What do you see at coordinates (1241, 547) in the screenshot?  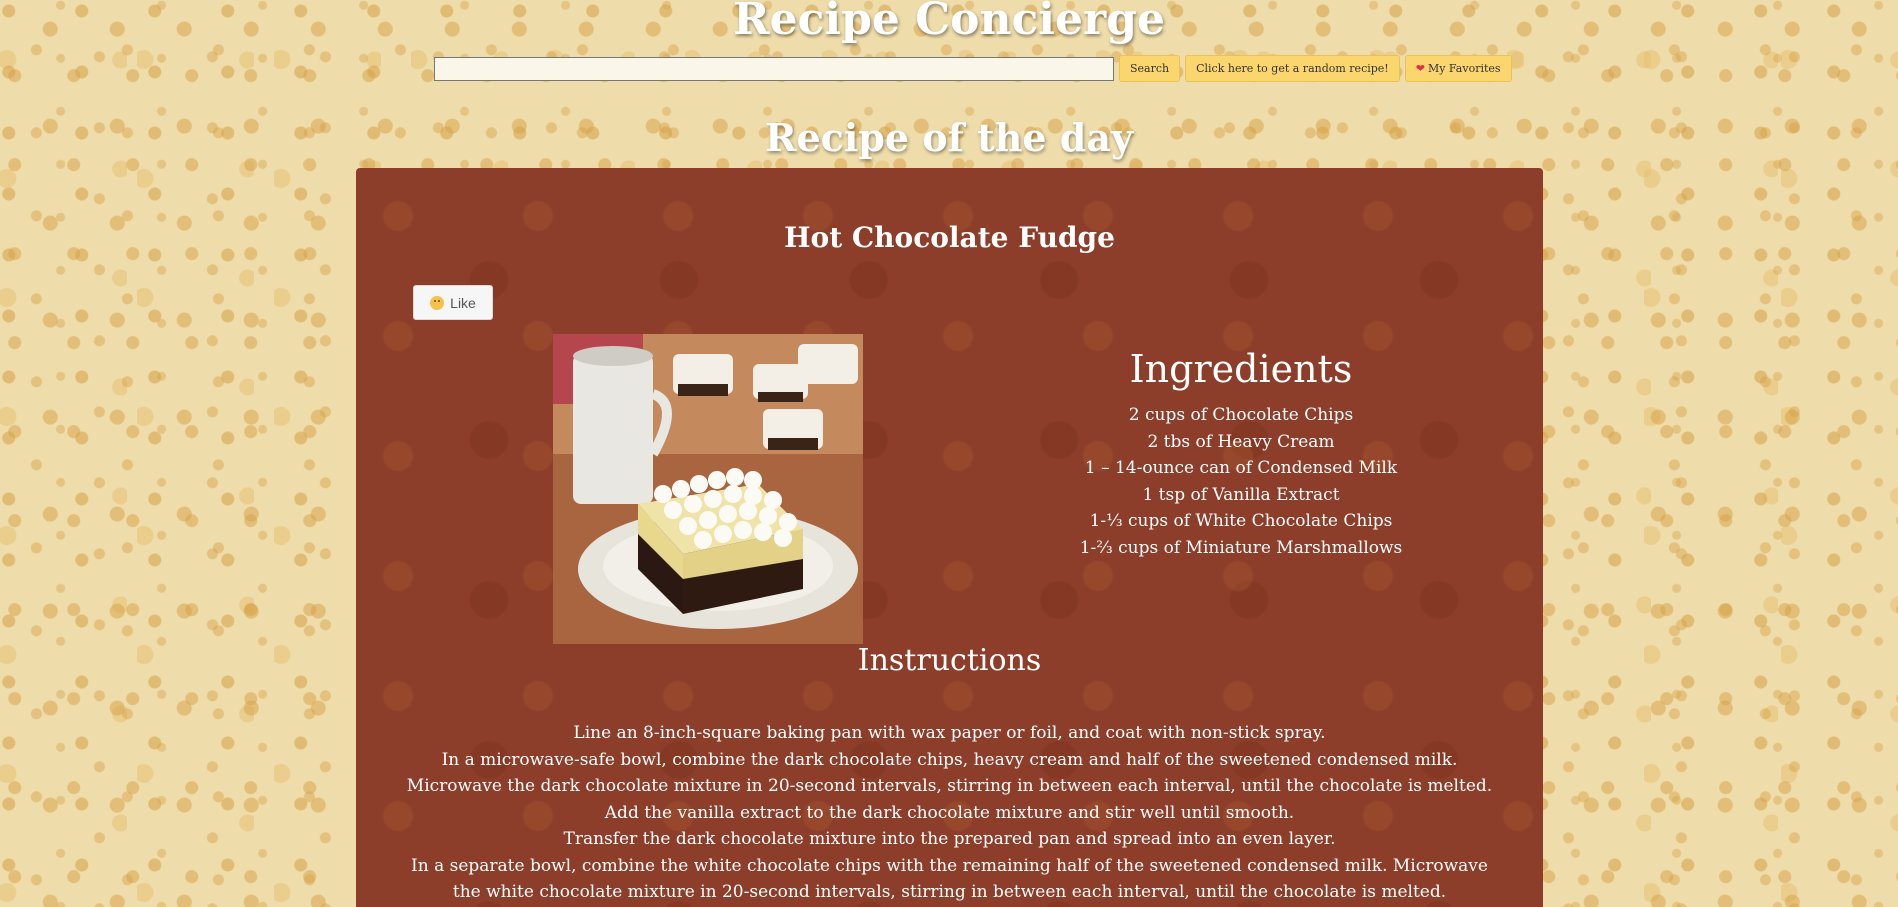 I see `ingredient-item: 1-⅔ cups of Miniature Marshmallows` at bounding box center [1241, 547].